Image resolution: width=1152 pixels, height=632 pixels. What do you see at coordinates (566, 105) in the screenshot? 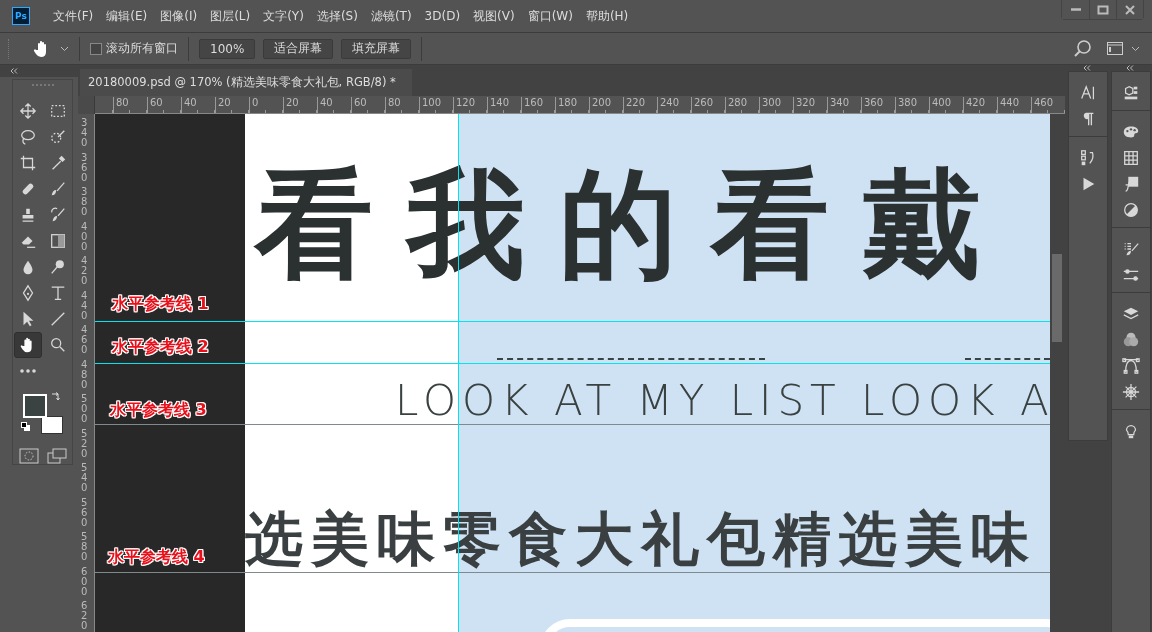
I see `ruler-label: 180` at bounding box center [566, 105].